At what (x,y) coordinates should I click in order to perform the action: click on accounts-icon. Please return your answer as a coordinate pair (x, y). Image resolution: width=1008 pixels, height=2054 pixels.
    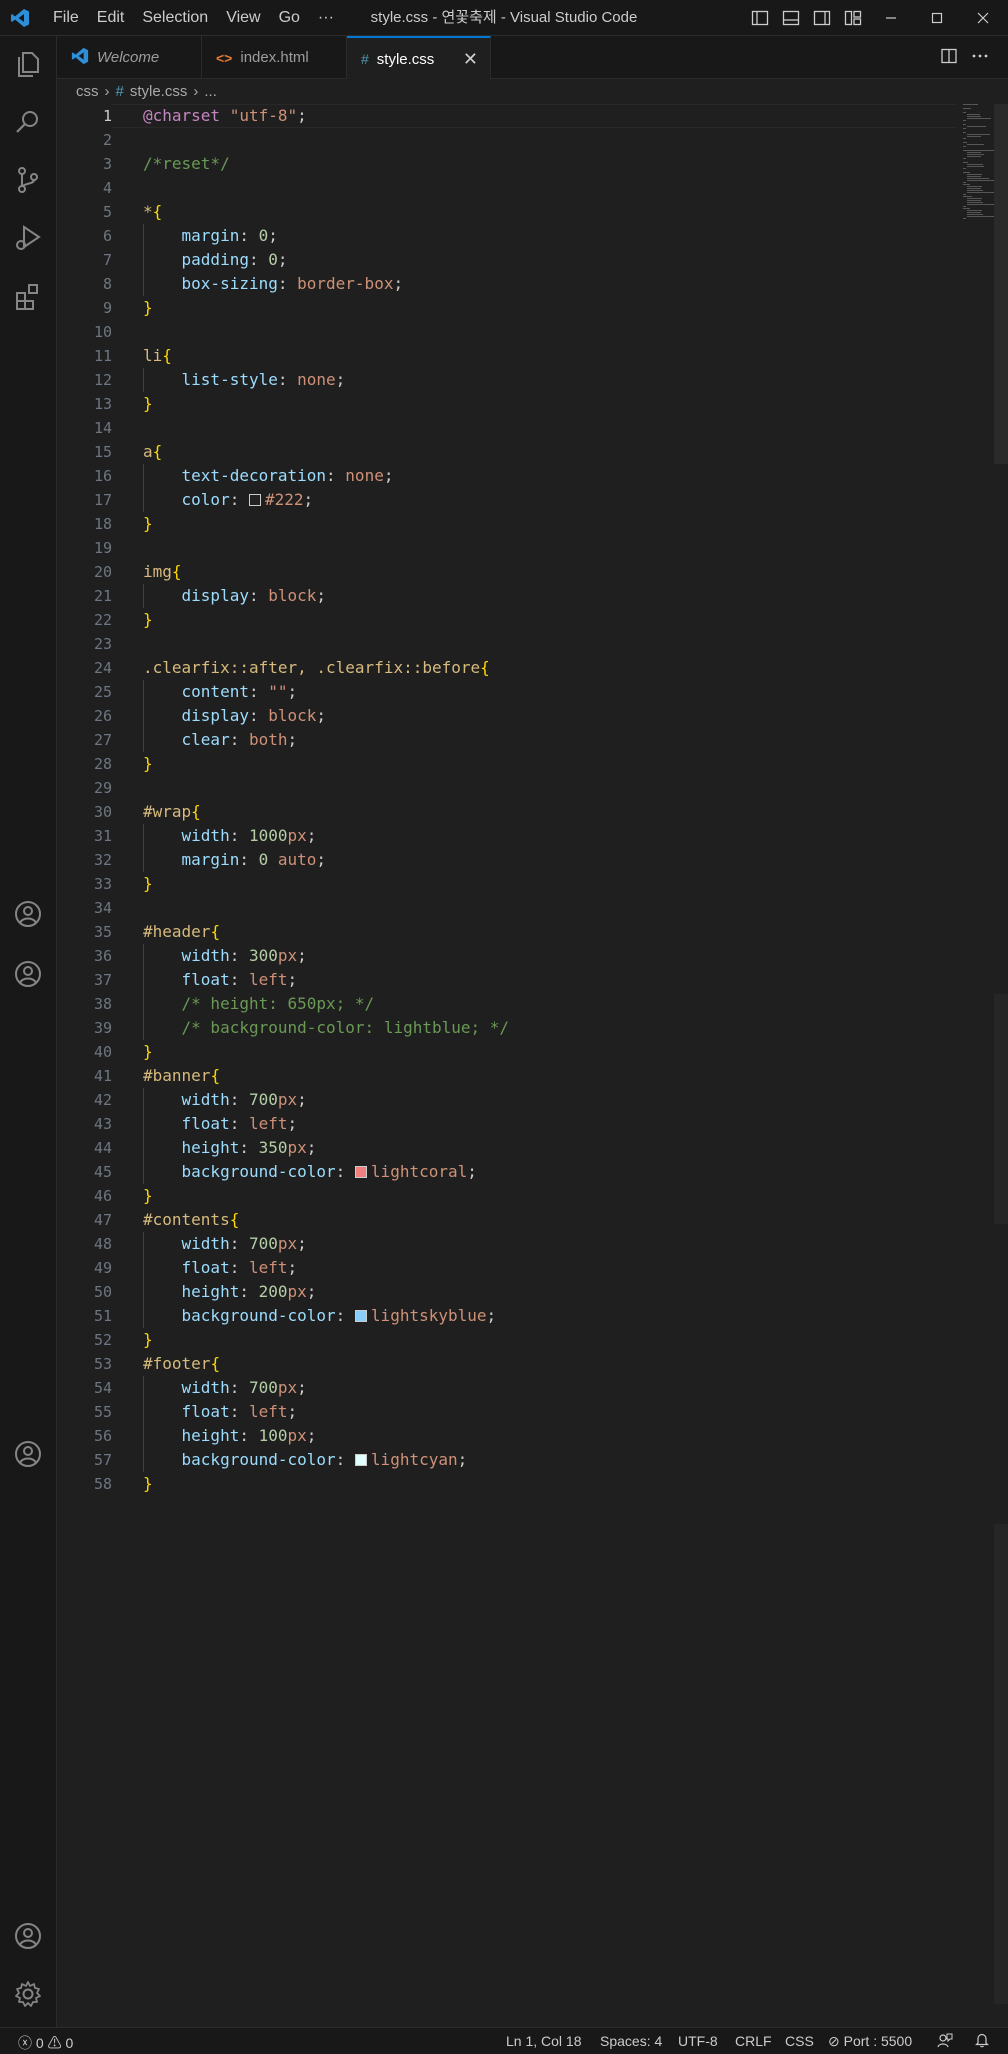
    Looking at the image, I should click on (28, 1936).